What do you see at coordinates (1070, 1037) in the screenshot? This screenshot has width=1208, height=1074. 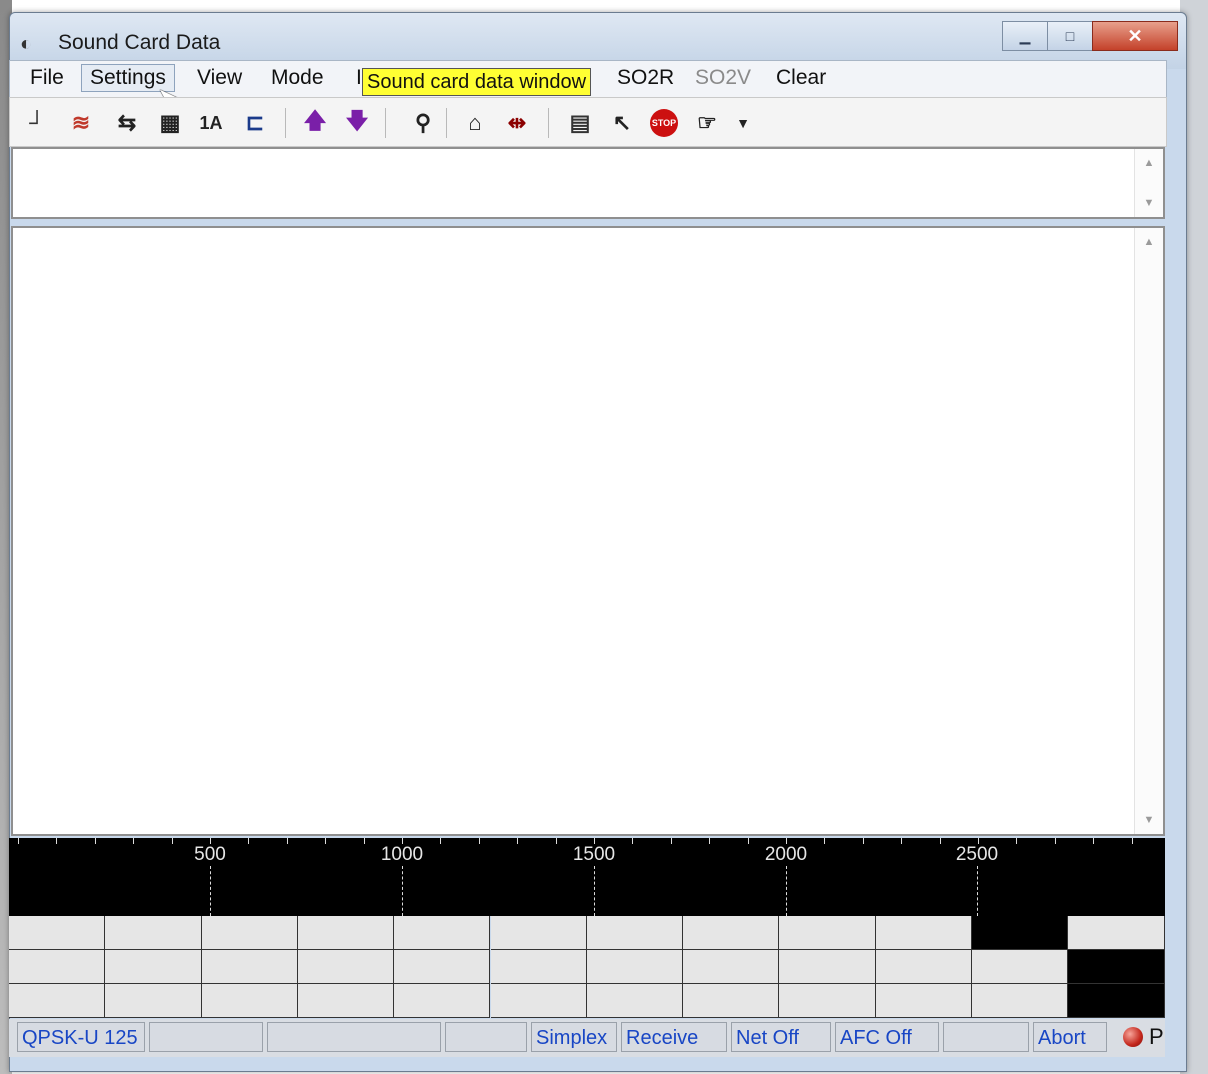 I see `abort-status: Abort` at bounding box center [1070, 1037].